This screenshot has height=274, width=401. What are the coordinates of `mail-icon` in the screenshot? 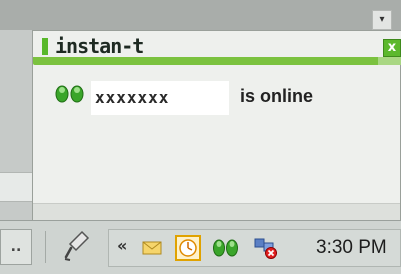 It's located at (152, 248).